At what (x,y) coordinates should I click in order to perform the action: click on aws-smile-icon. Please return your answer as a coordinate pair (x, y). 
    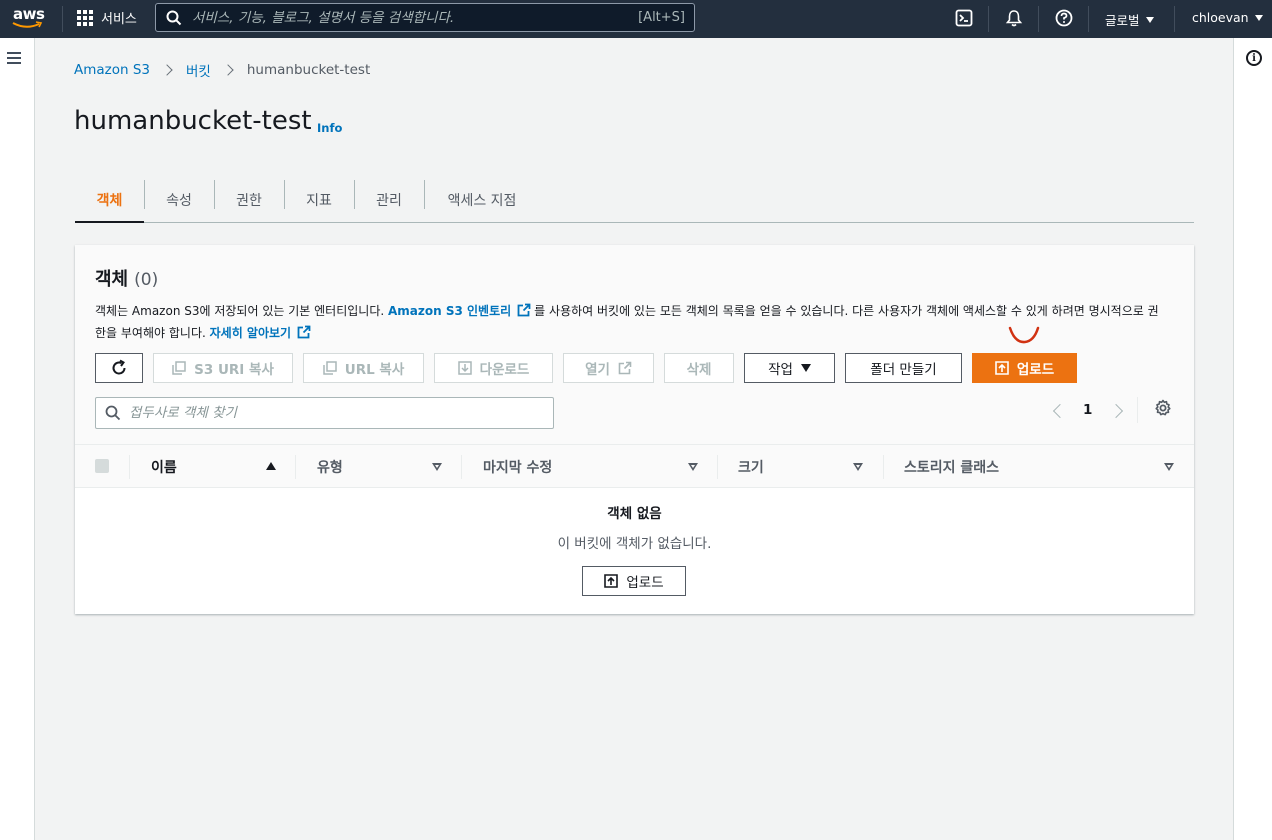
    Looking at the image, I should click on (27, 24).